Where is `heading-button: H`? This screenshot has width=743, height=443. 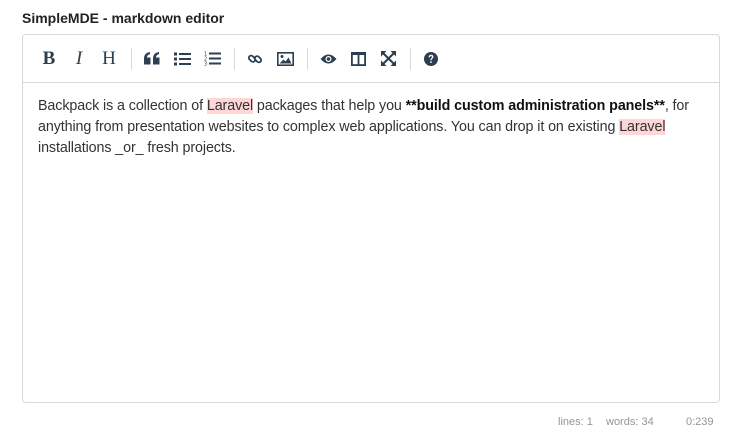
heading-button: H is located at coordinates (109, 59).